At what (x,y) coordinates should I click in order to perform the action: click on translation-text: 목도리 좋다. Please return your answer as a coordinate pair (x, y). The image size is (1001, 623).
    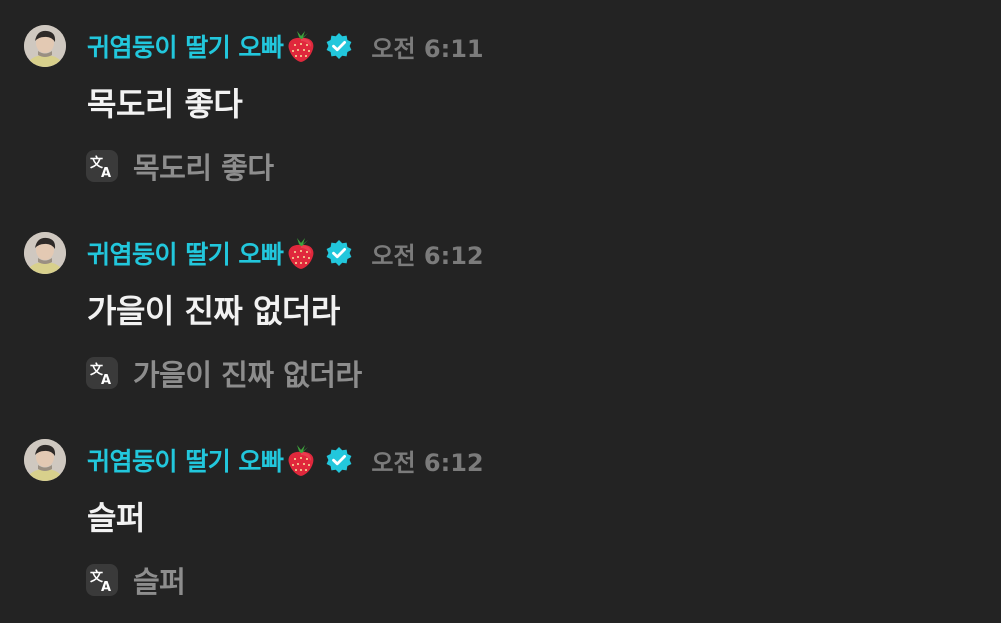
    Looking at the image, I should click on (203, 168).